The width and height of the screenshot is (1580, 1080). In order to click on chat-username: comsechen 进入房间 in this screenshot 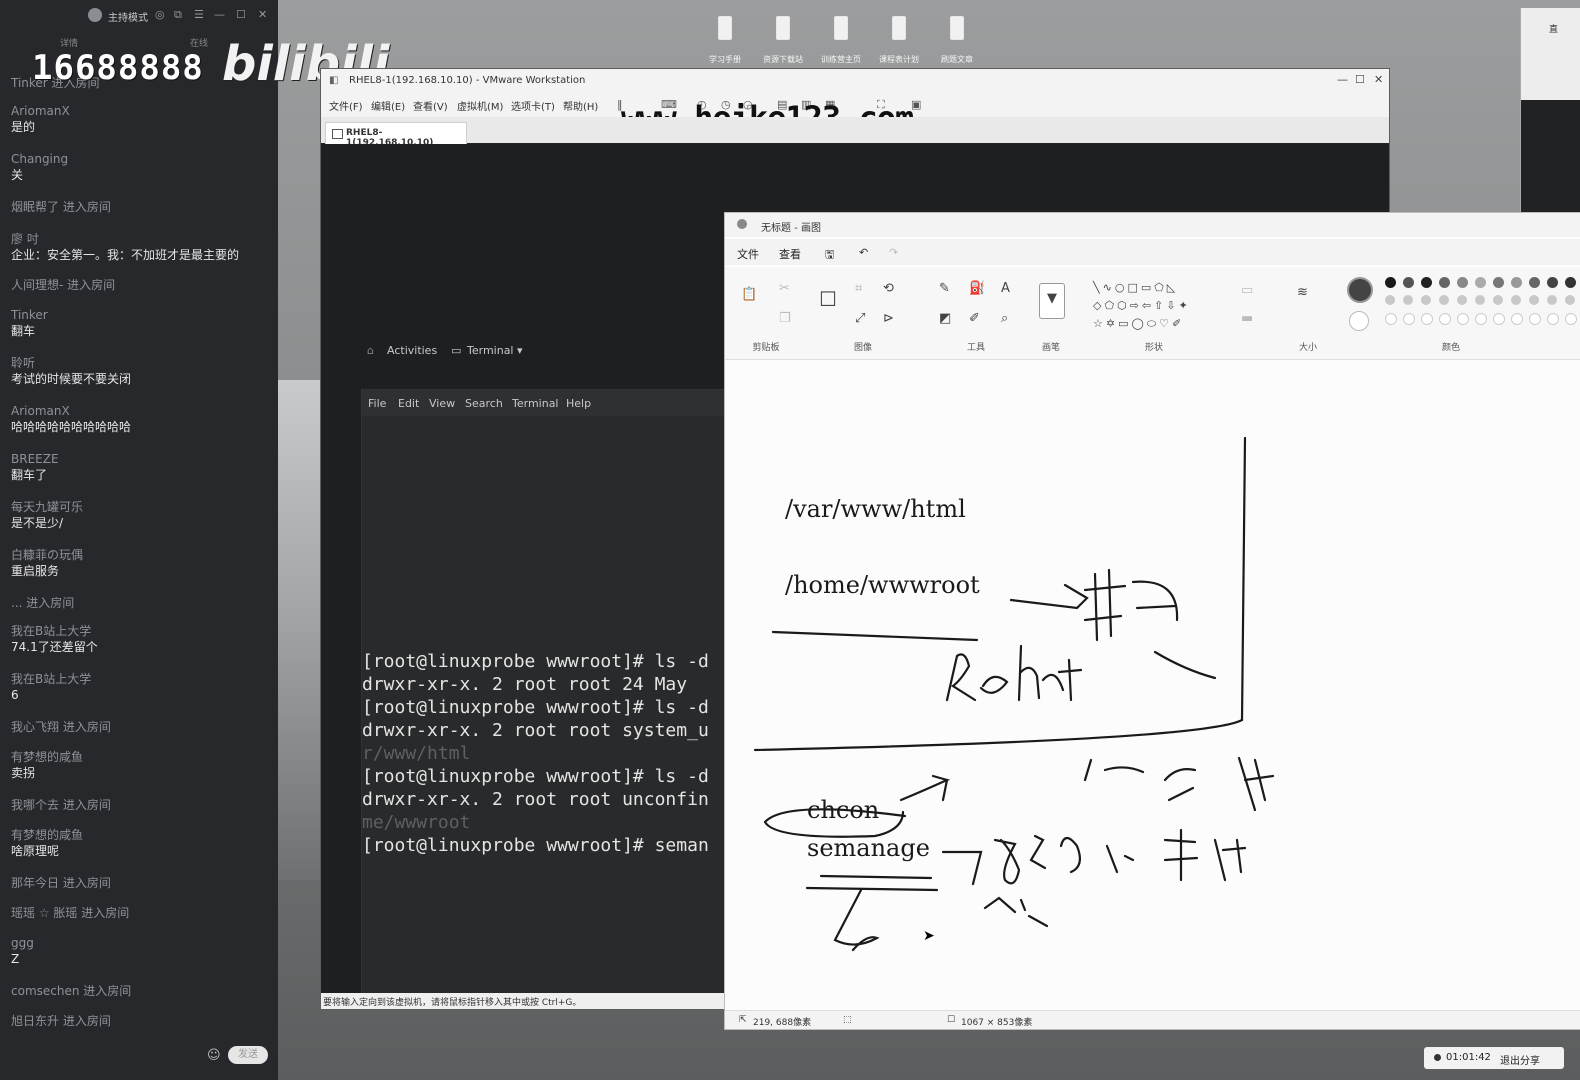, I will do `click(141, 991)`.